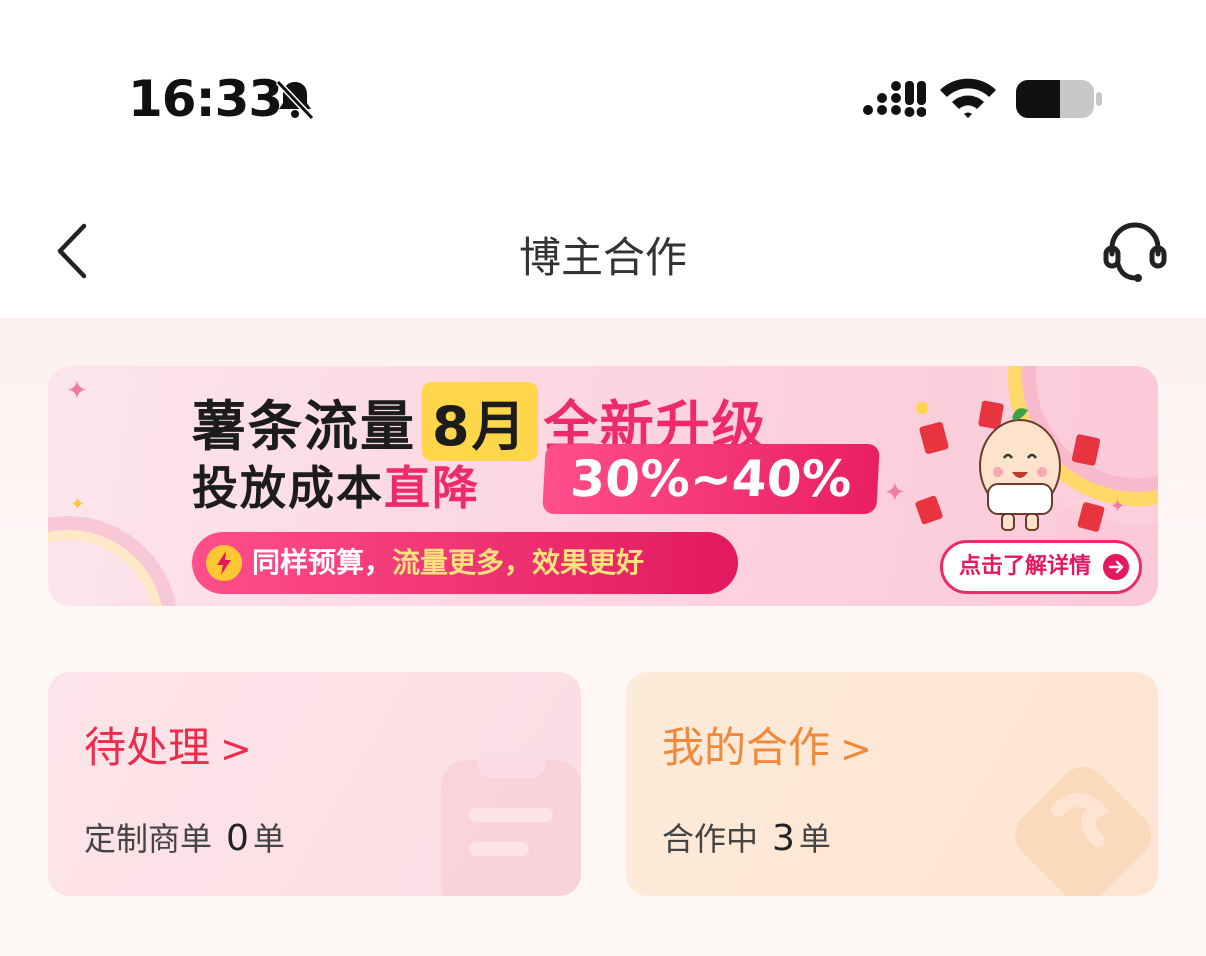 The width and height of the screenshot is (1206, 956). I want to click on pending-summary: 定制商单 0 单, so click(184, 837).